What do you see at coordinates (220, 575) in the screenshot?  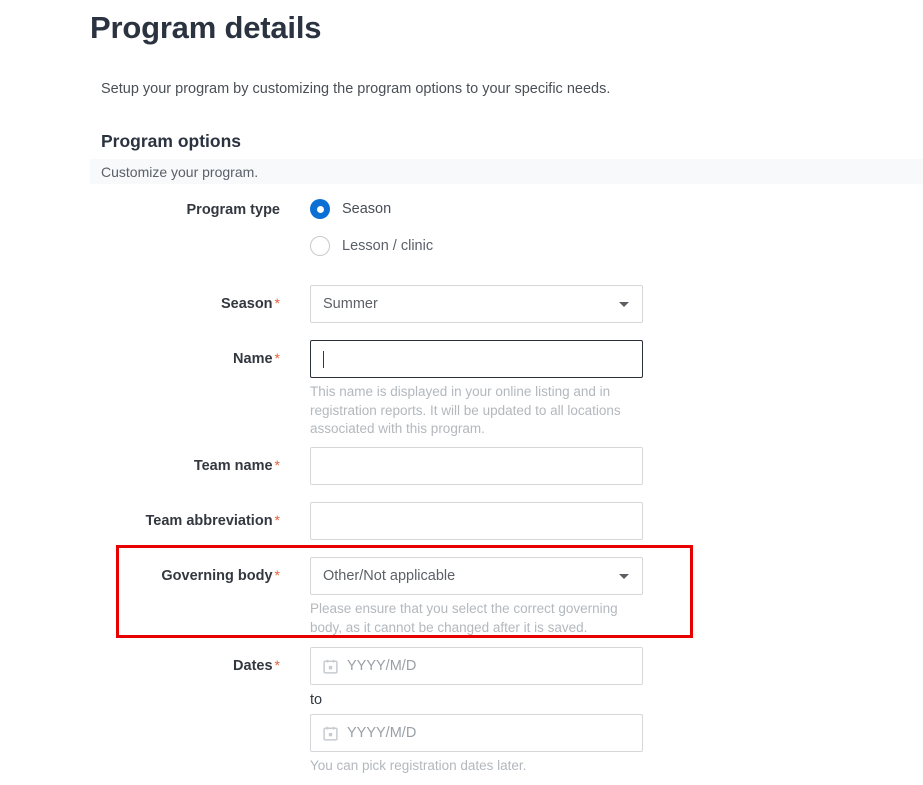 I see `field-label-governing-body: Governing body *` at bounding box center [220, 575].